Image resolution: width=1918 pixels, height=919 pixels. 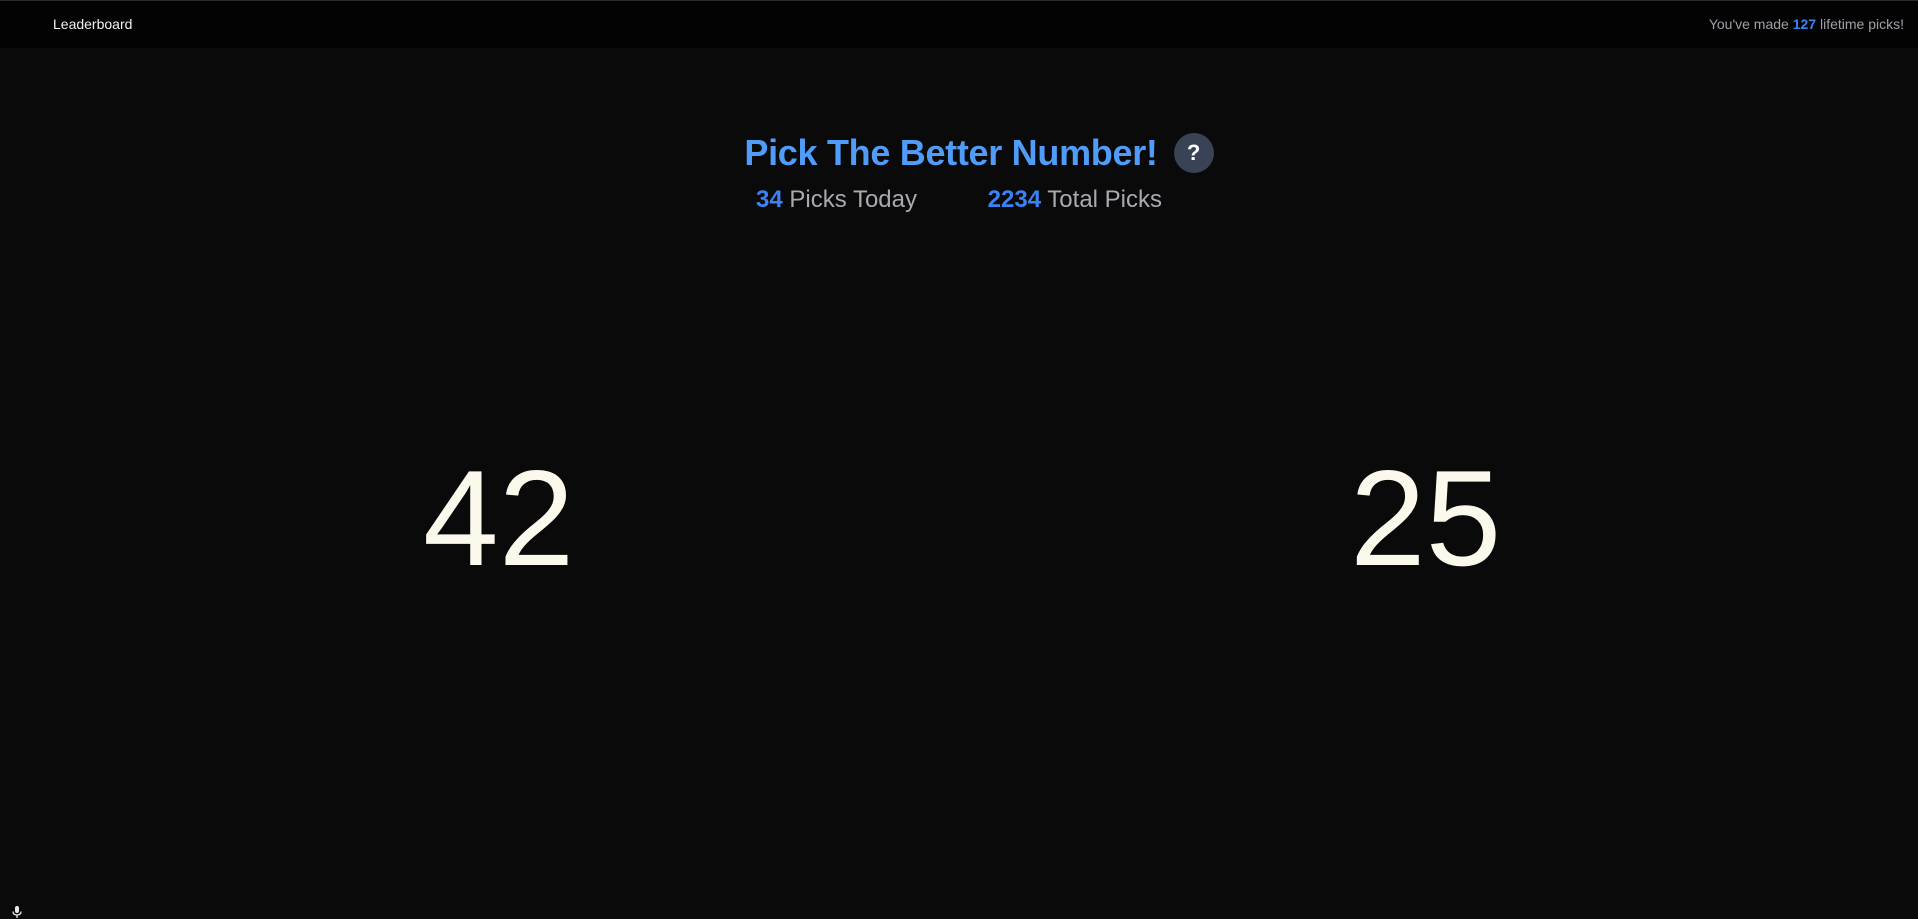 I want to click on picks-today: 34 Picks Today, so click(x=836, y=200).